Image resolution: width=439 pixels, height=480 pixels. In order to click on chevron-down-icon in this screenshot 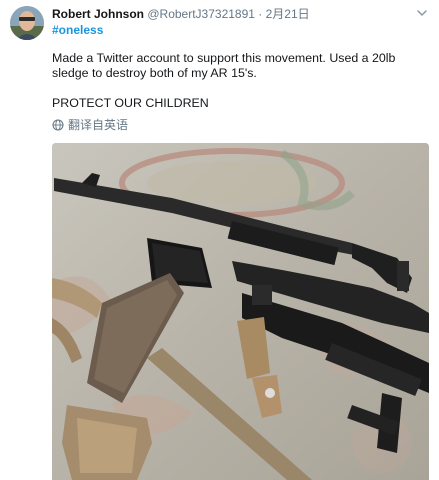, I will do `click(422, 13)`.